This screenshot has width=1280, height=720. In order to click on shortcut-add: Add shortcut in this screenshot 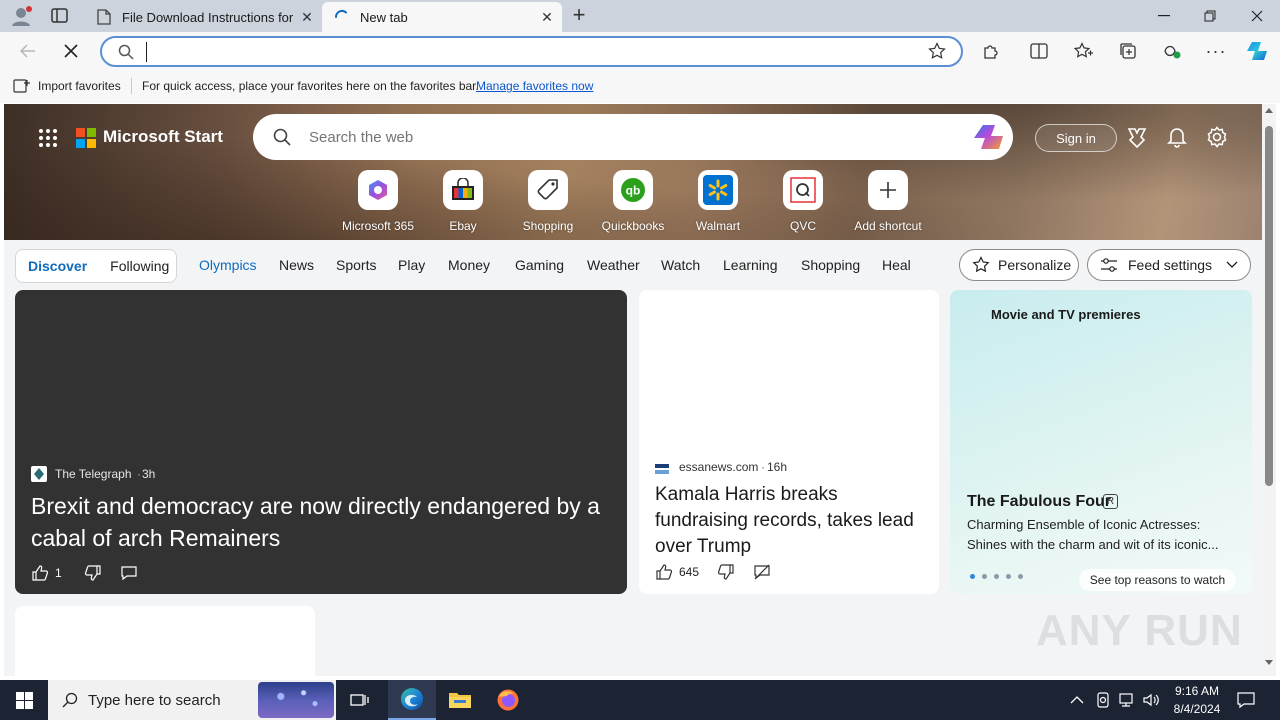, I will do `click(888, 201)`.